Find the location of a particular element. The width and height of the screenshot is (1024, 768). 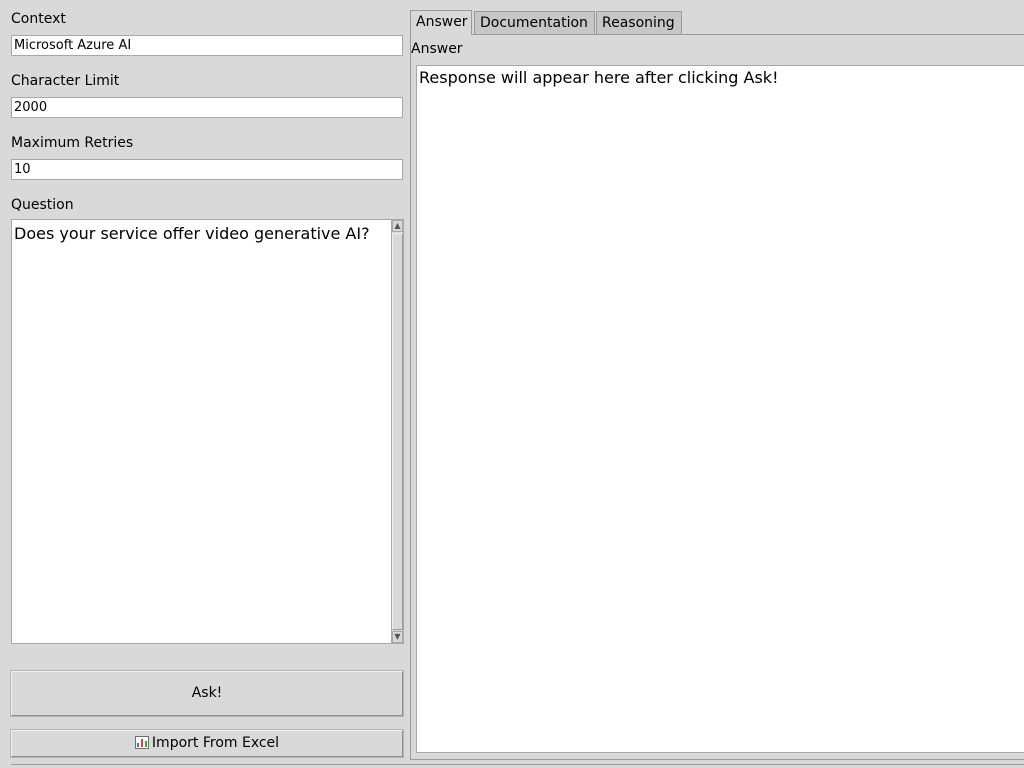

context-label: Context is located at coordinates (38, 19).